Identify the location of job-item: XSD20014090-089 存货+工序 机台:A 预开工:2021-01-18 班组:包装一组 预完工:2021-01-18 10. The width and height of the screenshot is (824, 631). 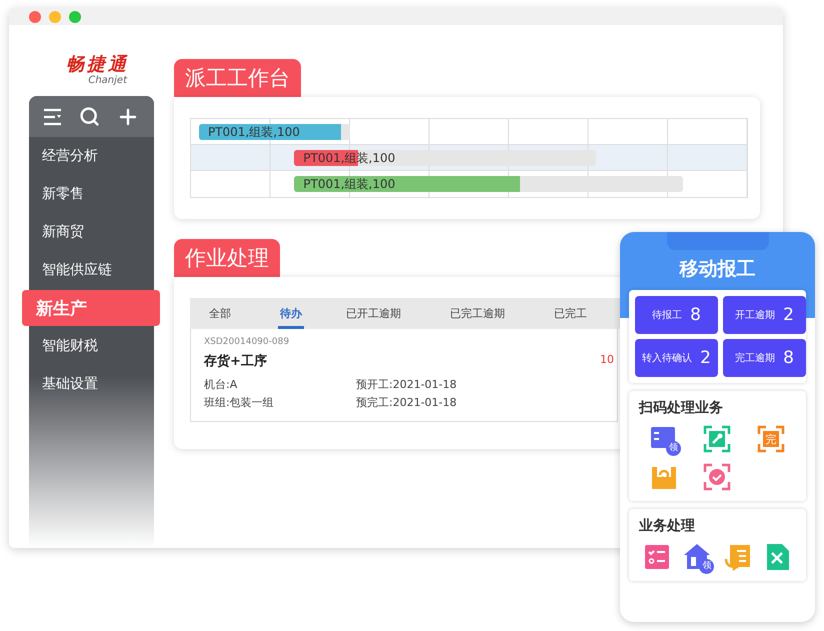
(404, 375).